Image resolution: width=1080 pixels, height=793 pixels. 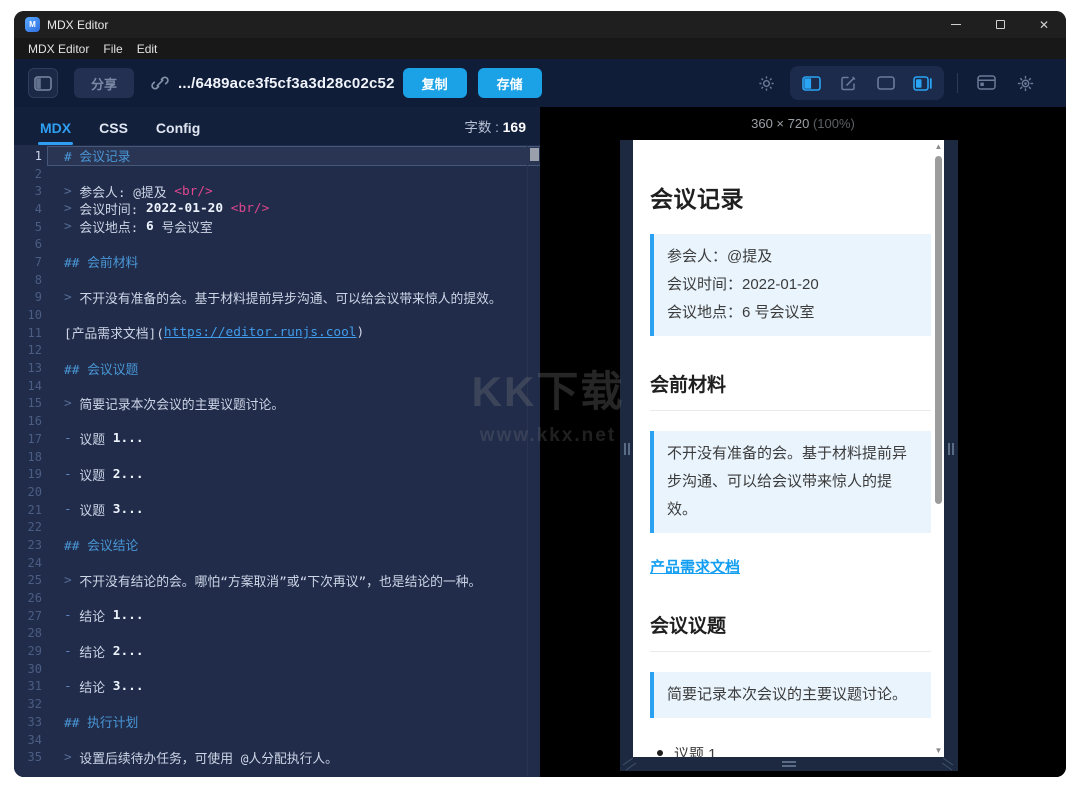 What do you see at coordinates (178, 132) in the screenshot?
I see `tab-config: Config` at bounding box center [178, 132].